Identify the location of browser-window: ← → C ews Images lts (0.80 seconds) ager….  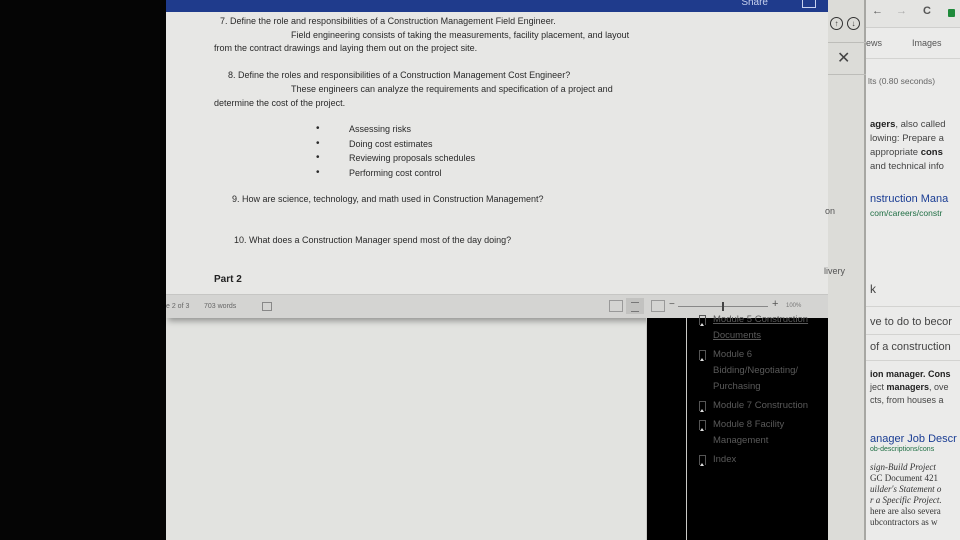
(913, 270).